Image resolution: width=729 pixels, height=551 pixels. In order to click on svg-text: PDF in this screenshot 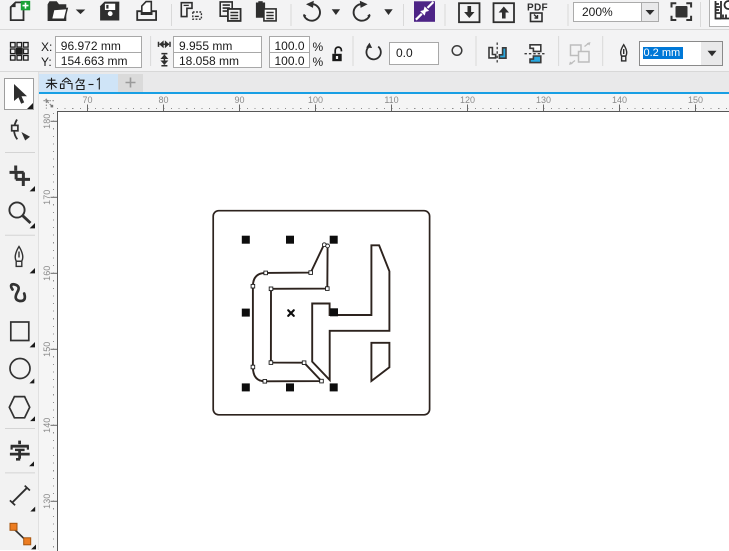, I will do `click(537, 8)`.